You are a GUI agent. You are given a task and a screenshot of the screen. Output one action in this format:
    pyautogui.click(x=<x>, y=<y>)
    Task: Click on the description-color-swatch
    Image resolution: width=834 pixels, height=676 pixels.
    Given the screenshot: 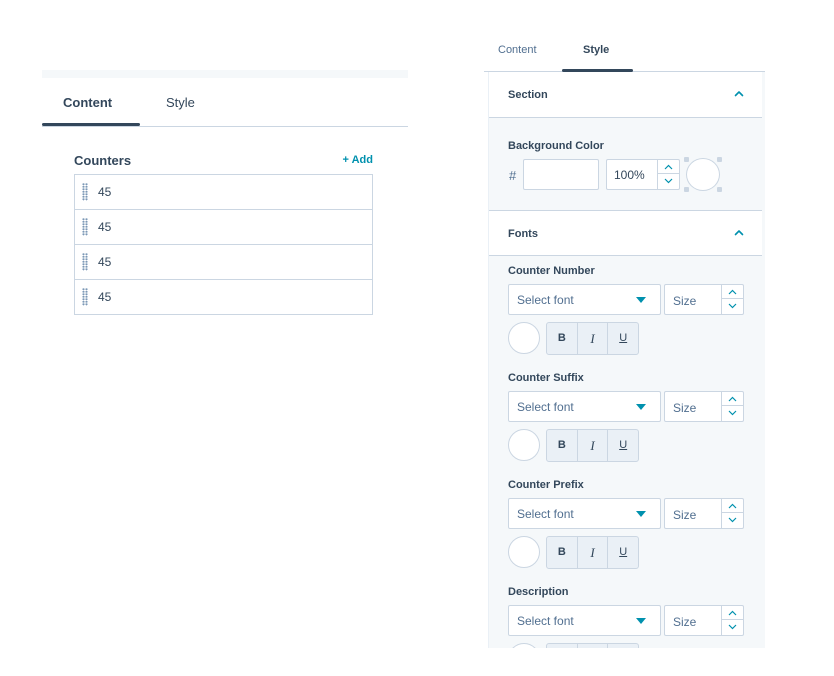 What is the action you would take?
    pyautogui.click(x=524, y=645)
    